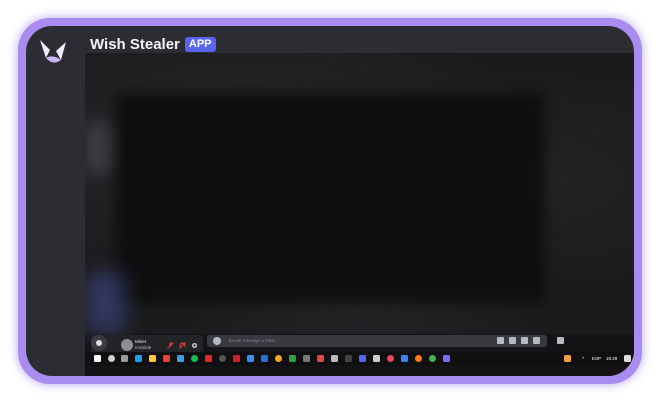 The height and width of the screenshot is (402, 660). I want to click on emoji-icon, so click(536, 340).